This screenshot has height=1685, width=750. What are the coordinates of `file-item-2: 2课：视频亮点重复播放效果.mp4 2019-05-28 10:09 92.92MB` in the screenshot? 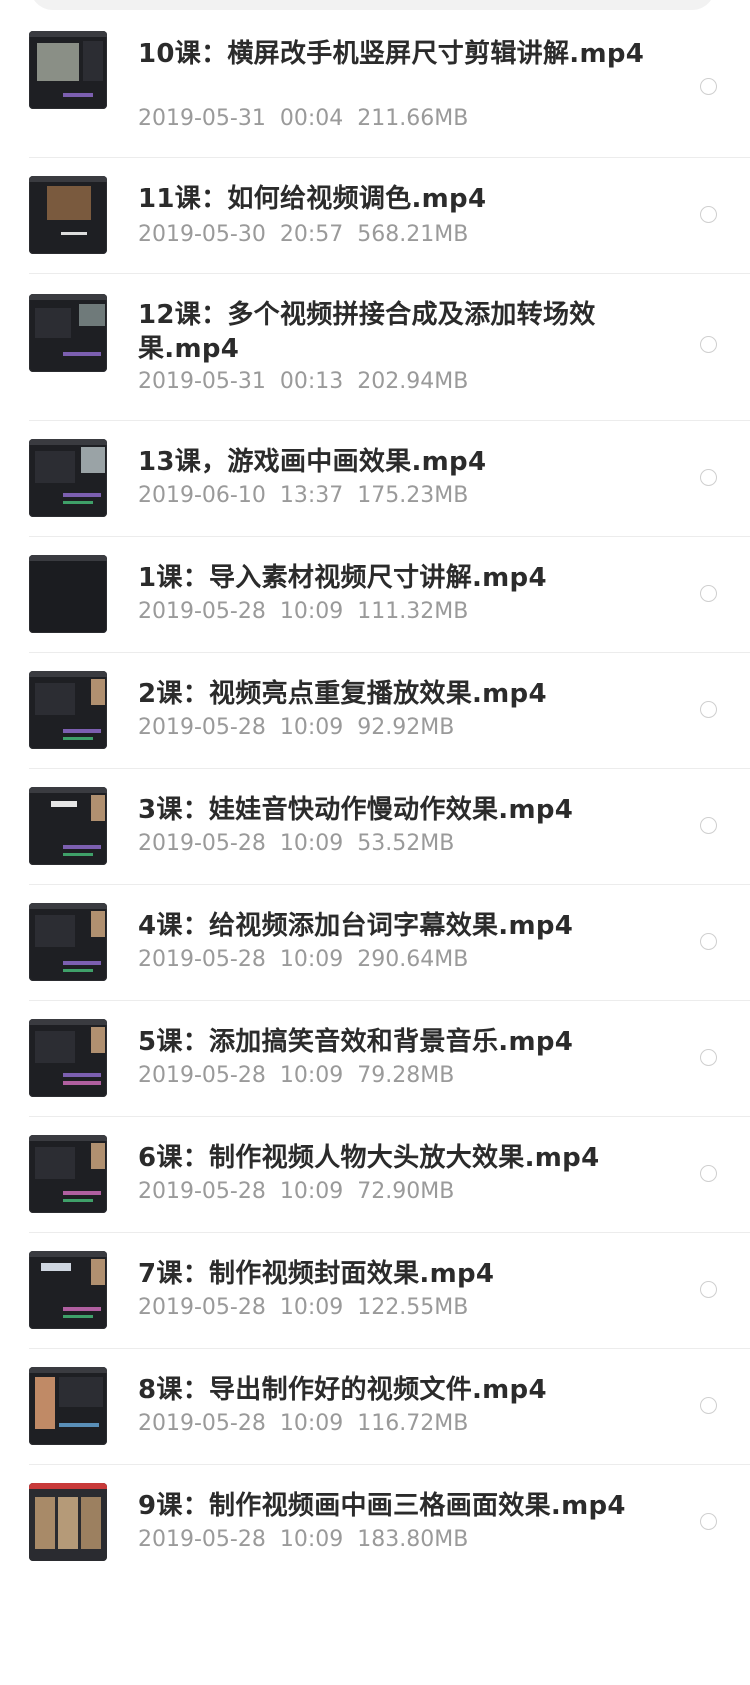 It's located at (375, 711).